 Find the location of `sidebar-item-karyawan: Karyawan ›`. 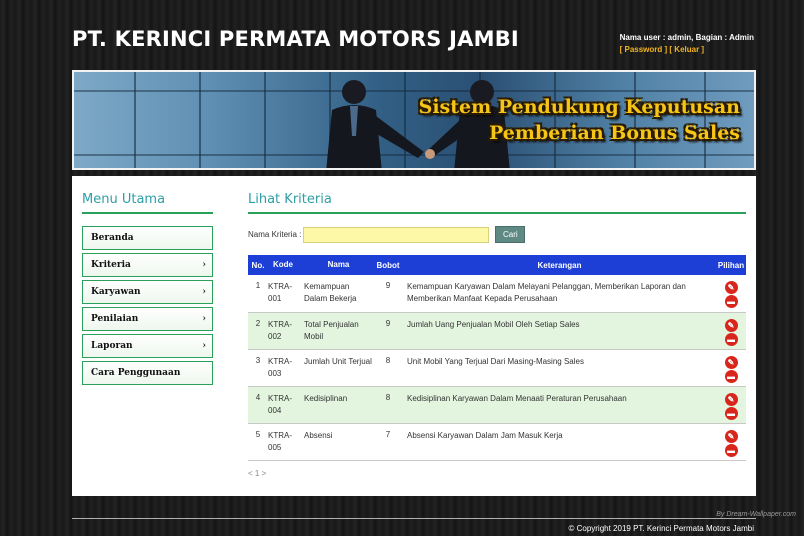

sidebar-item-karyawan: Karyawan › is located at coordinates (147, 292).